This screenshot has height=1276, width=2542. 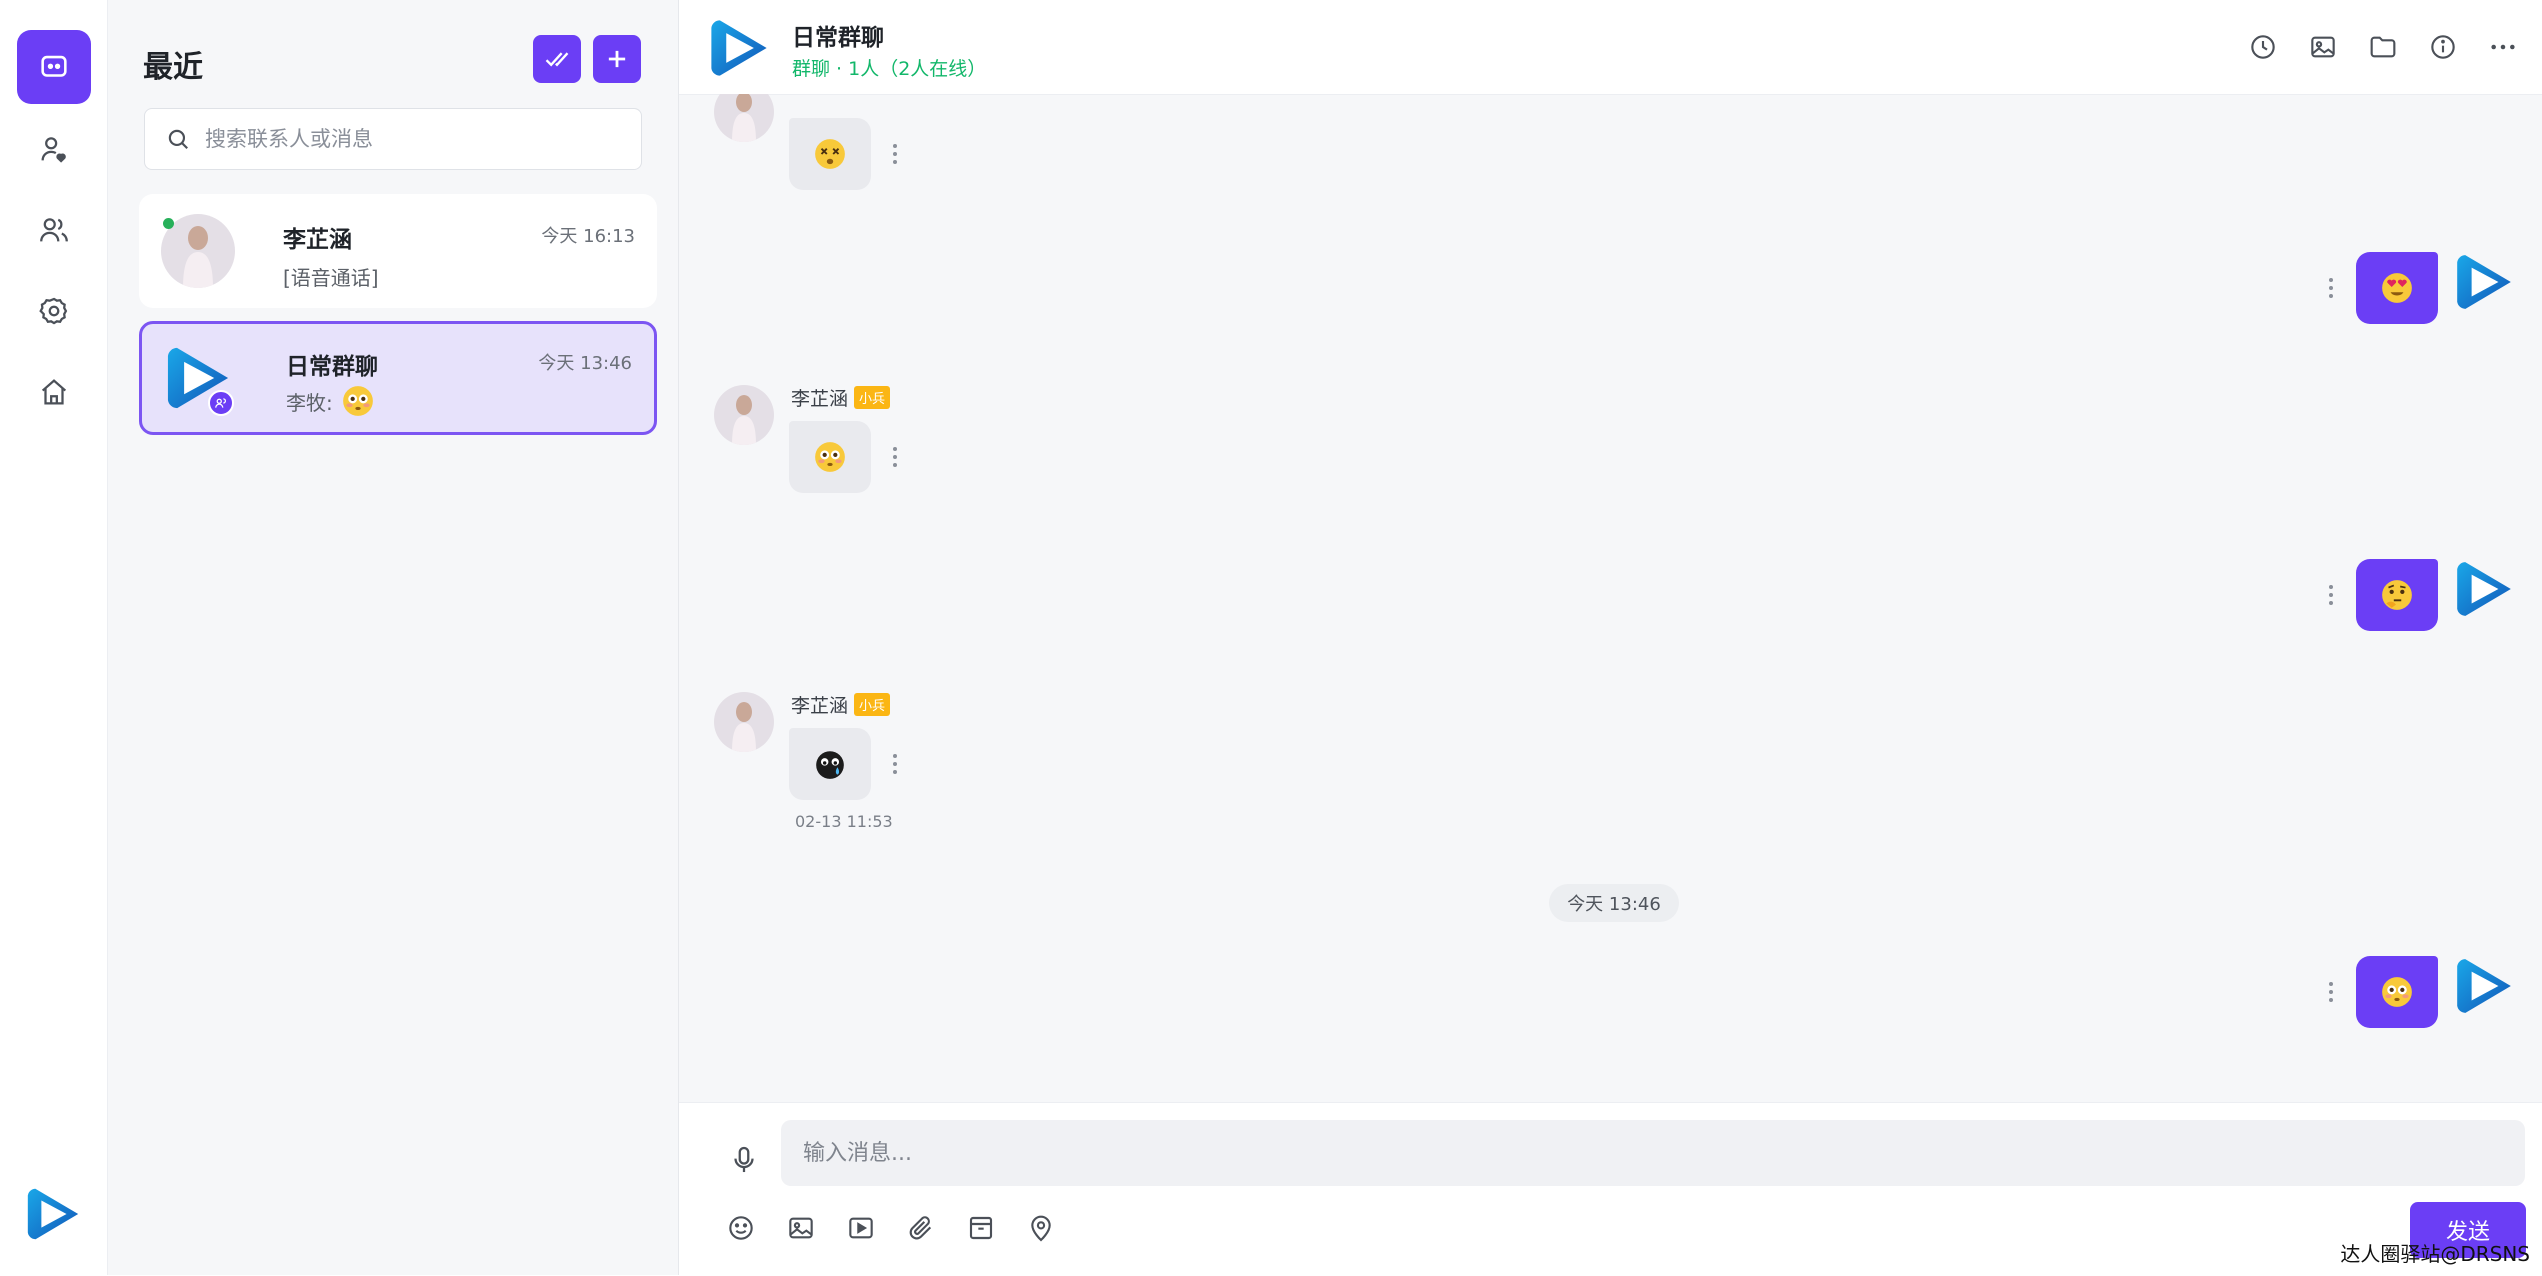 I want to click on preview-text: [语音通话], so click(x=331, y=278).